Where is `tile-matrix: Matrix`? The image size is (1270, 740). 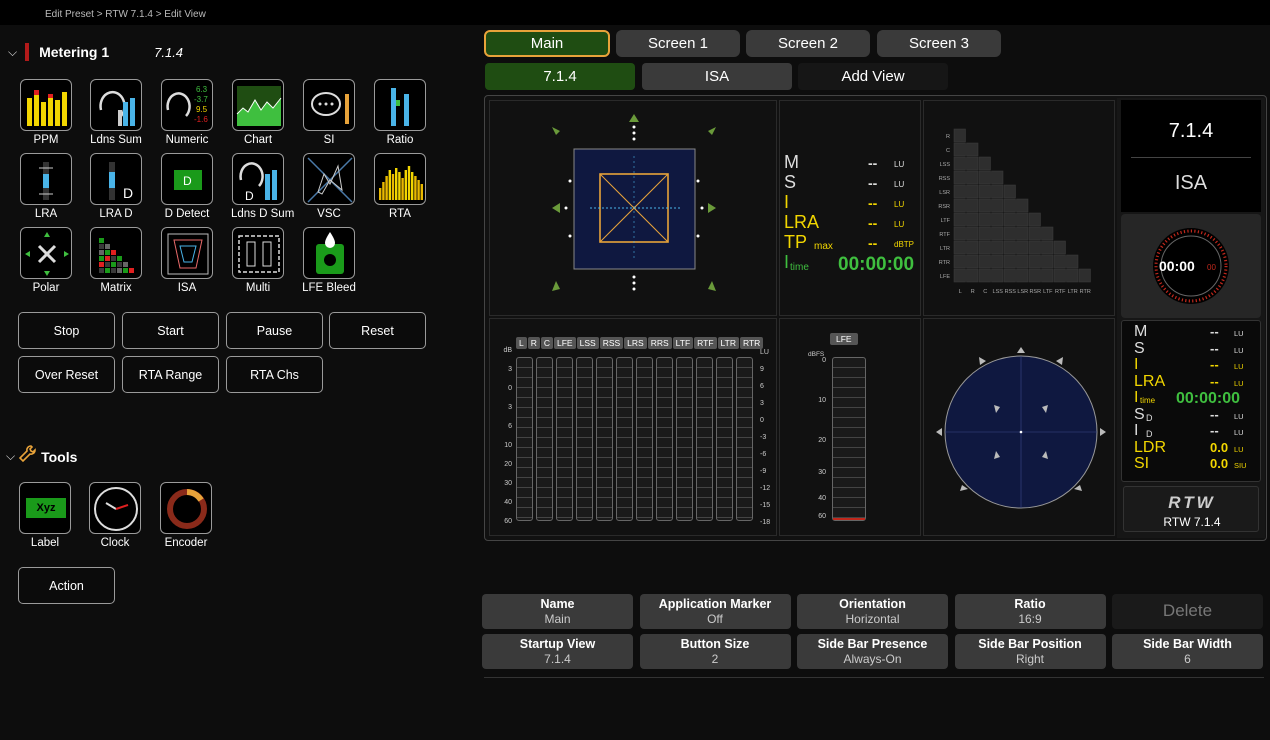 tile-matrix: Matrix is located at coordinates (116, 260).